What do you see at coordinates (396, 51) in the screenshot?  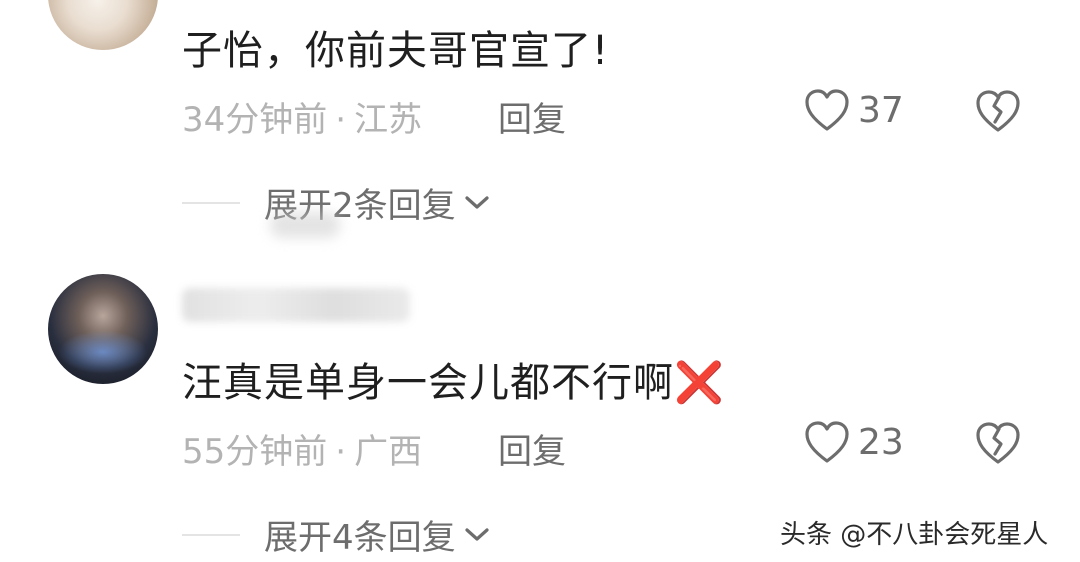 I see `comment-text: 子怡，你前夫哥官宣了!` at bounding box center [396, 51].